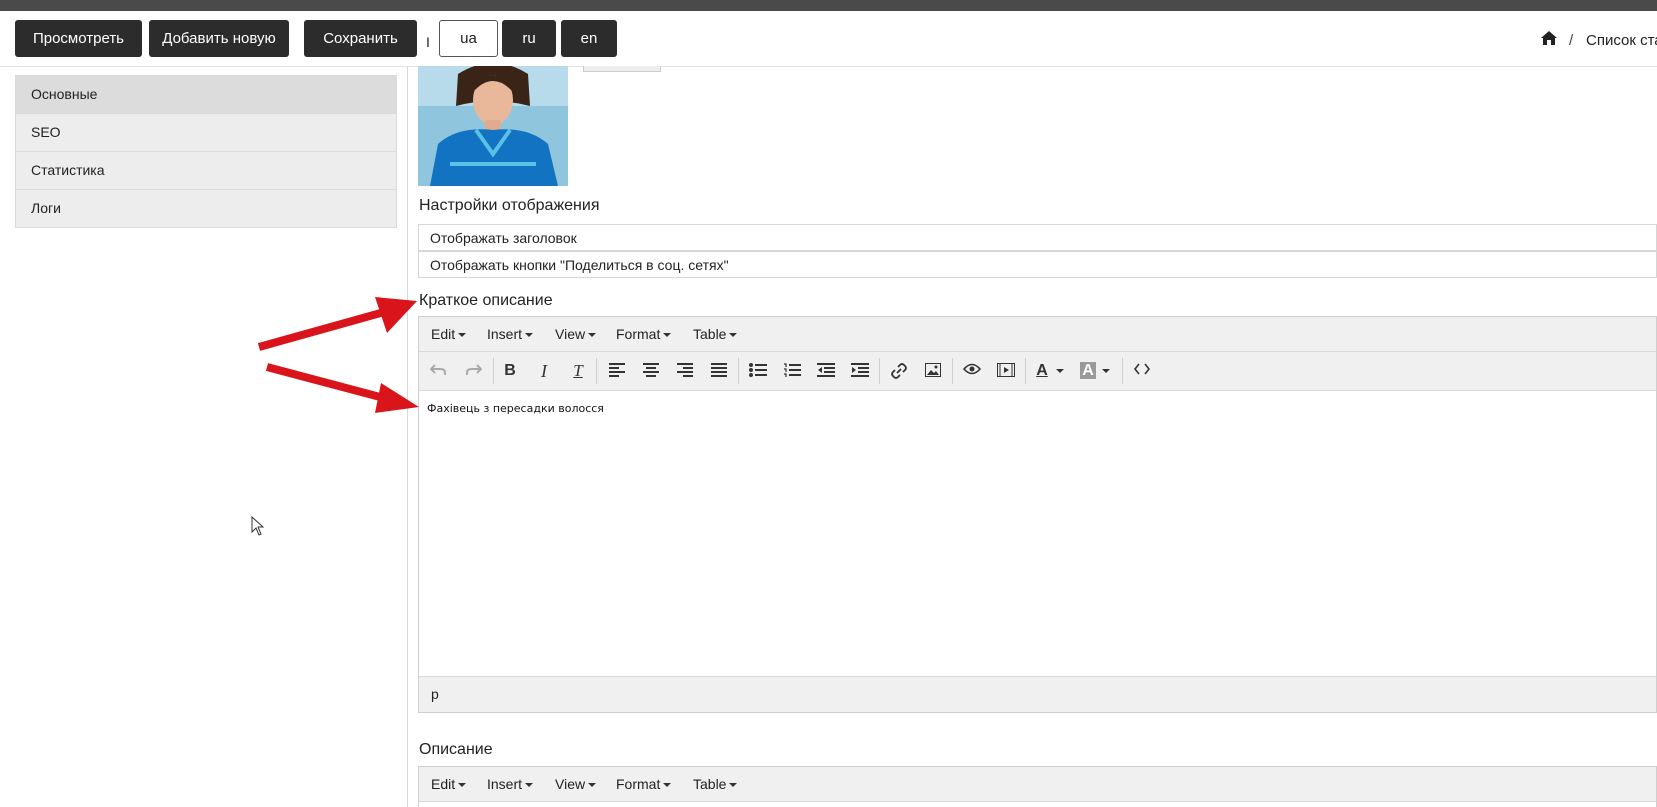  Describe the element at coordinates (509, 205) in the screenshot. I see `display-settings-title: Настройки отображения` at that location.